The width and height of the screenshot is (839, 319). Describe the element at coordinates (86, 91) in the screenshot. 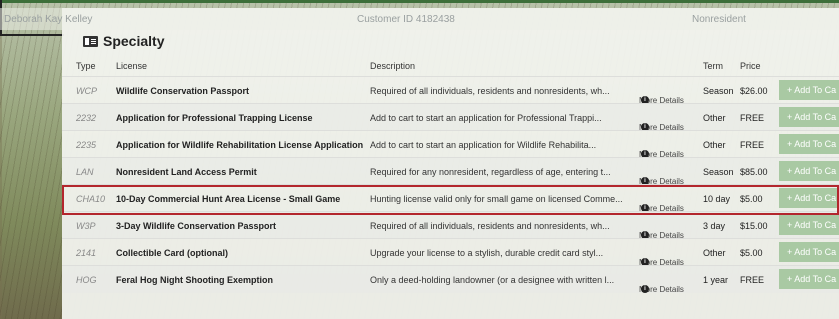

I see `license-type-code: WCP` at that location.